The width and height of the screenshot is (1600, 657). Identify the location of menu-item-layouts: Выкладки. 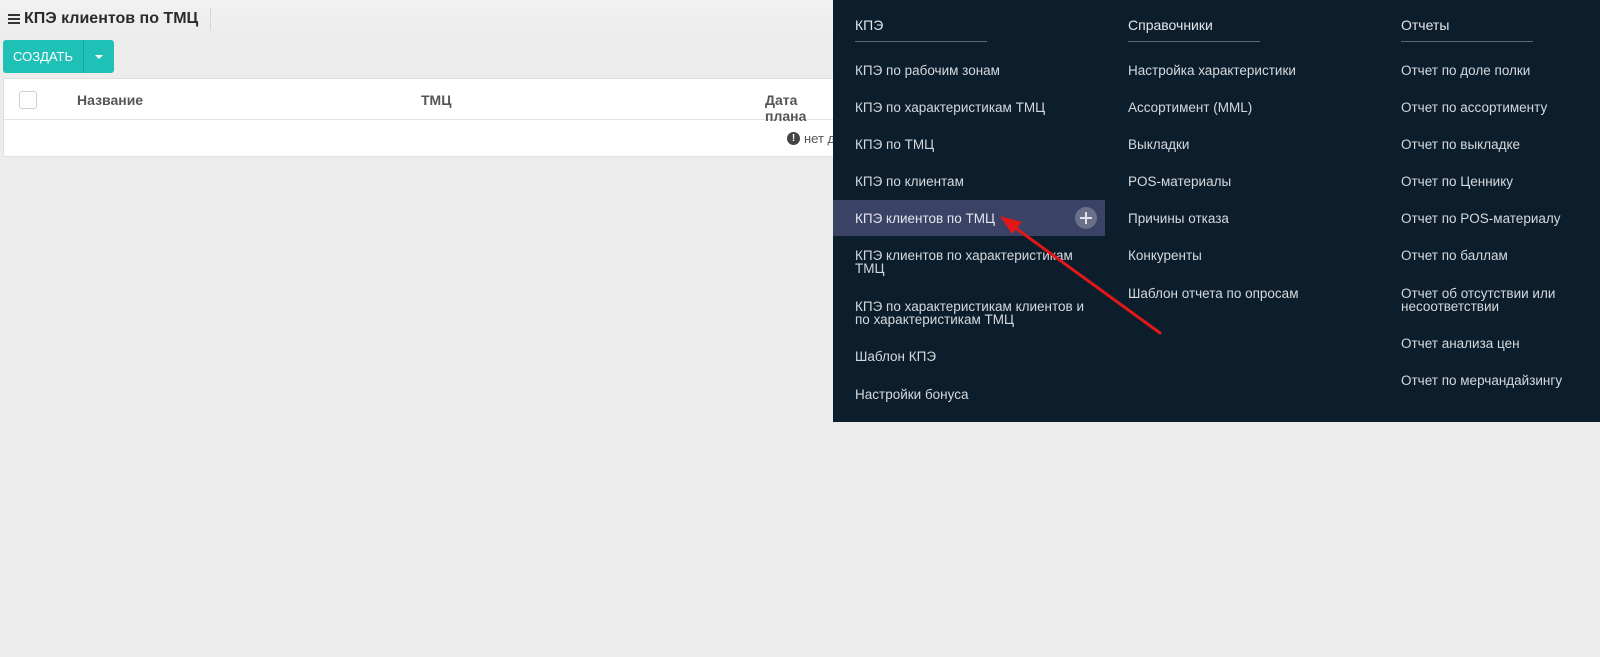
(1248, 145).